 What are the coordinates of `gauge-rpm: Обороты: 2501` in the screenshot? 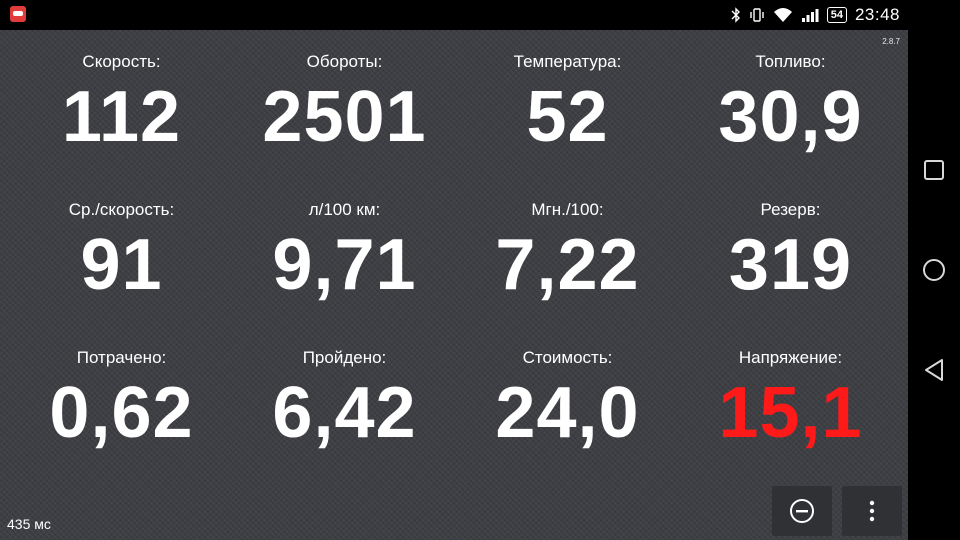 It's located at (344, 122).